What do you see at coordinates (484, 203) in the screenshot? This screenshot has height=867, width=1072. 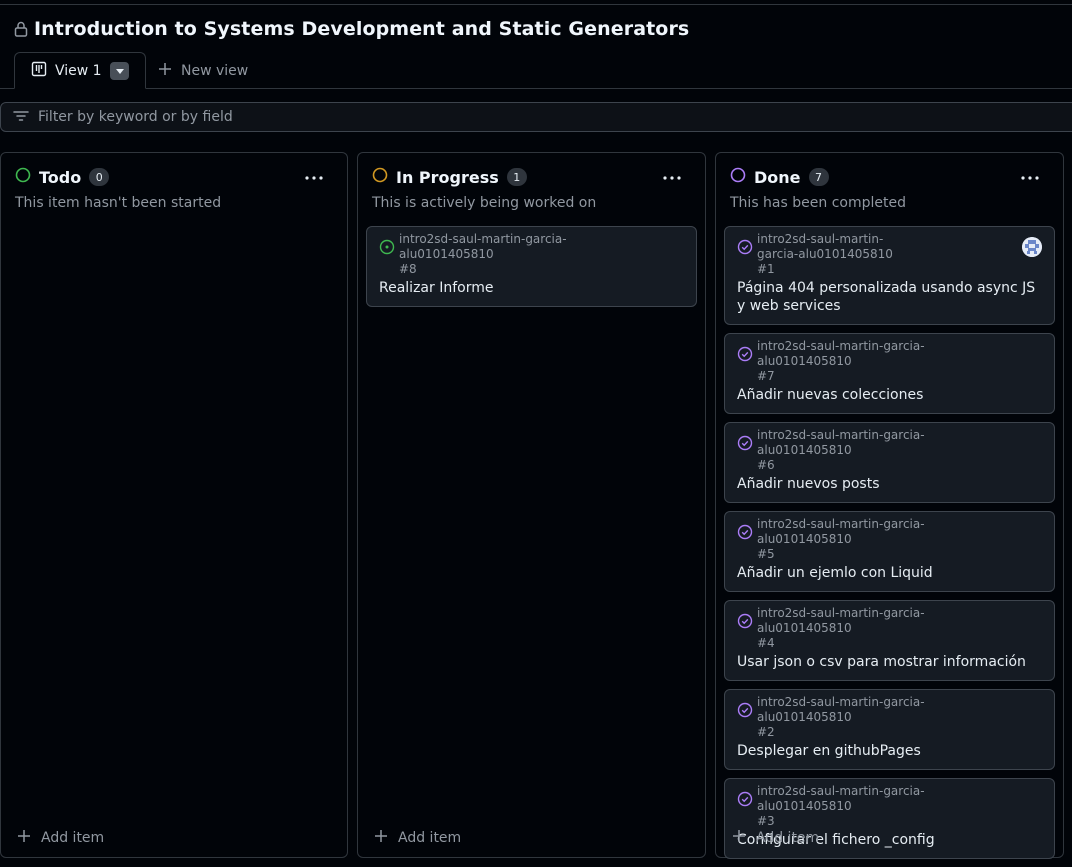 I see `column-description: This is actively being worked on` at bounding box center [484, 203].